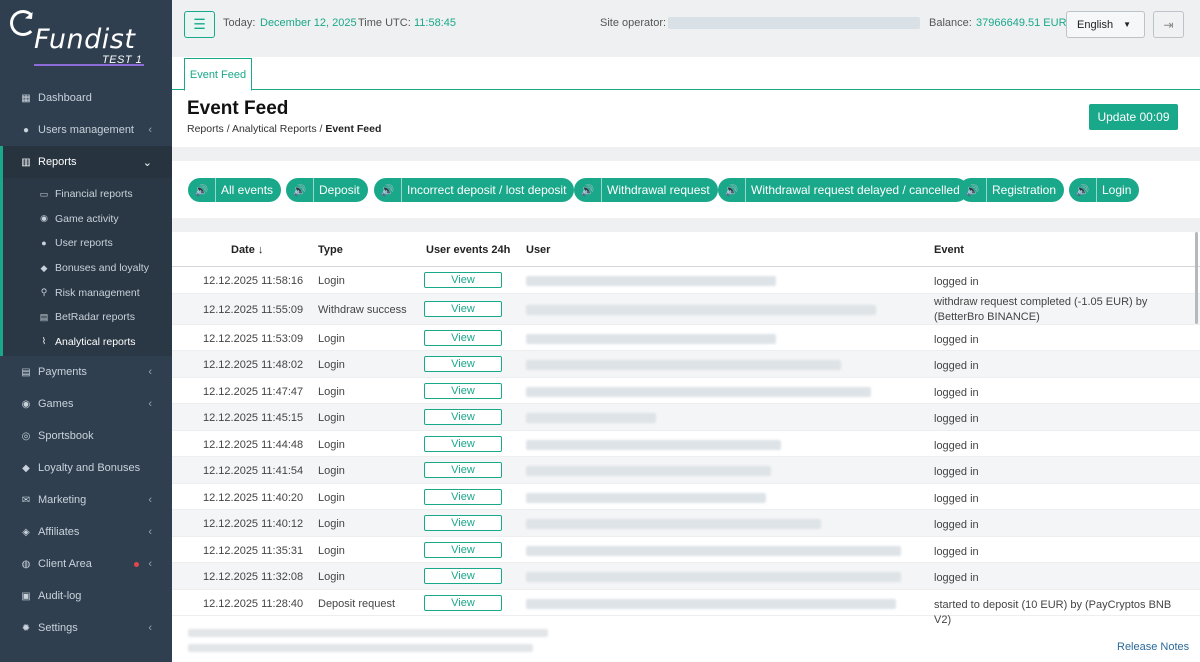 This screenshot has width=1200, height=662. What do you see at coordinates (1021, 23) in the screenshot?
I see `balance-value: 37966649.51 EUR` at bounding box center [1021, 23].